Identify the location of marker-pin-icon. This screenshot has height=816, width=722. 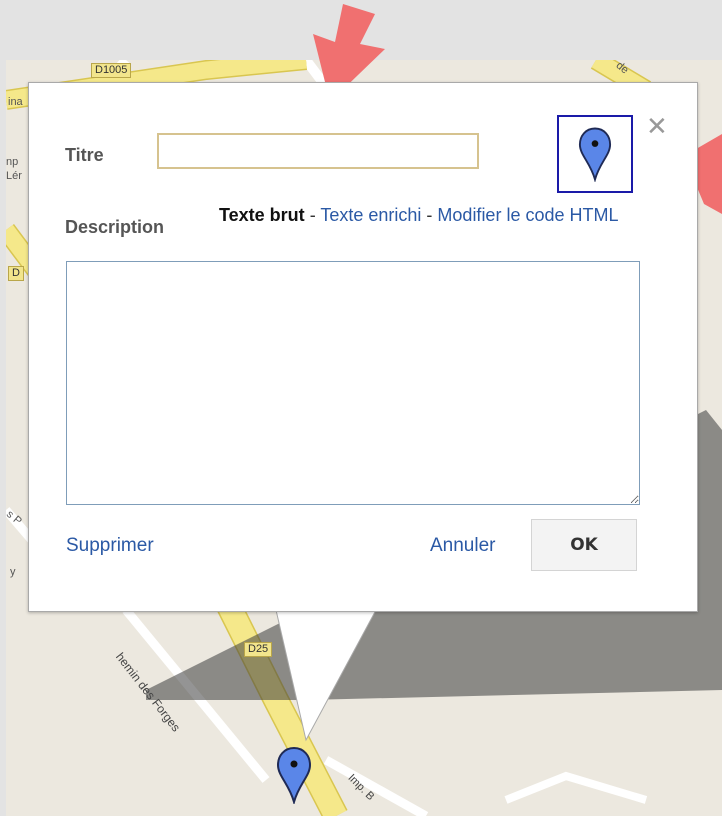
(595, 154).